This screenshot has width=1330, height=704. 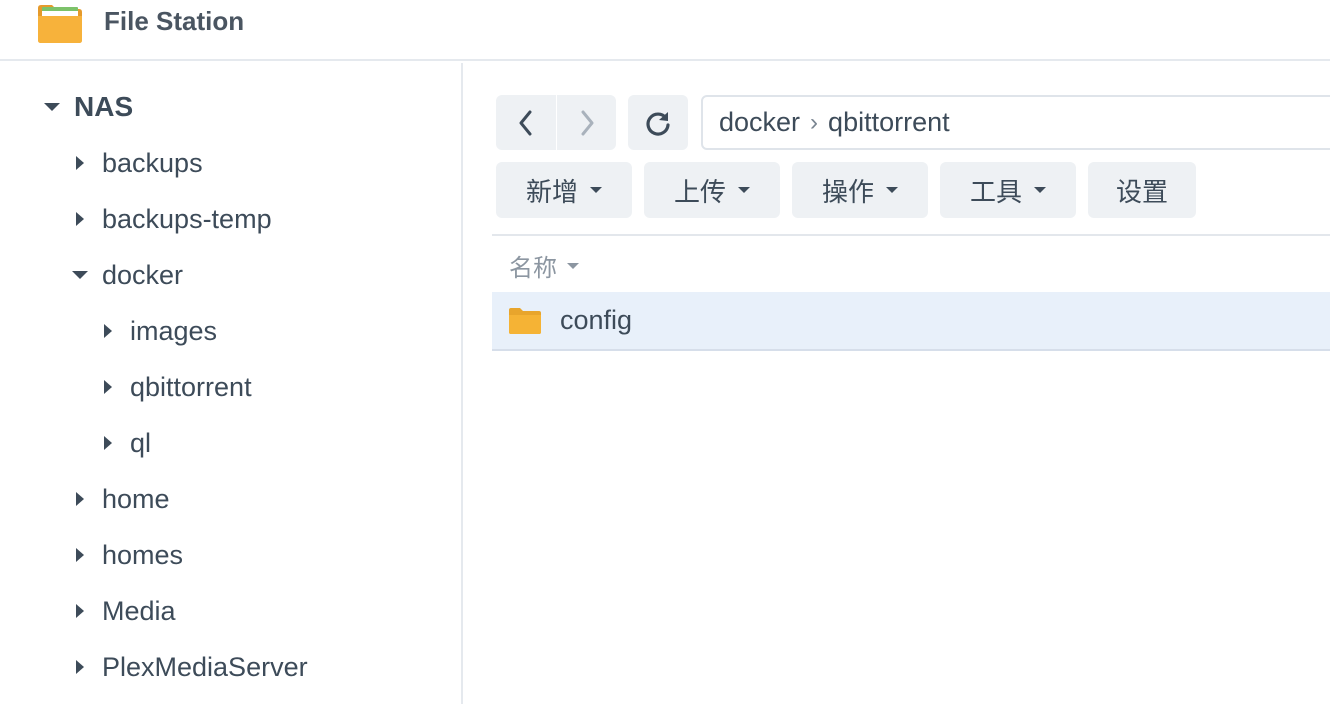 I want to click on settings-button: 设置, so click(x=1142, y=190).